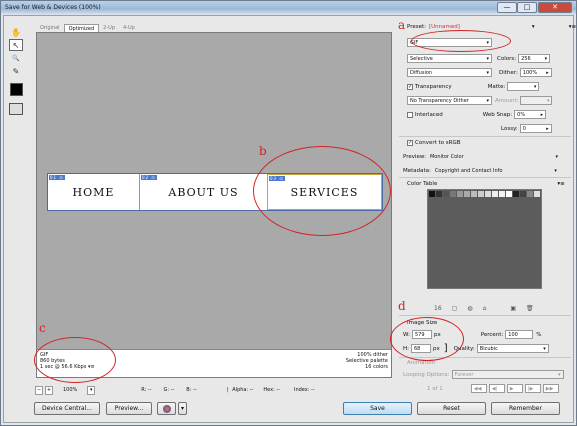  I want to click on add-color-icon: ▣, so click(513, 308).